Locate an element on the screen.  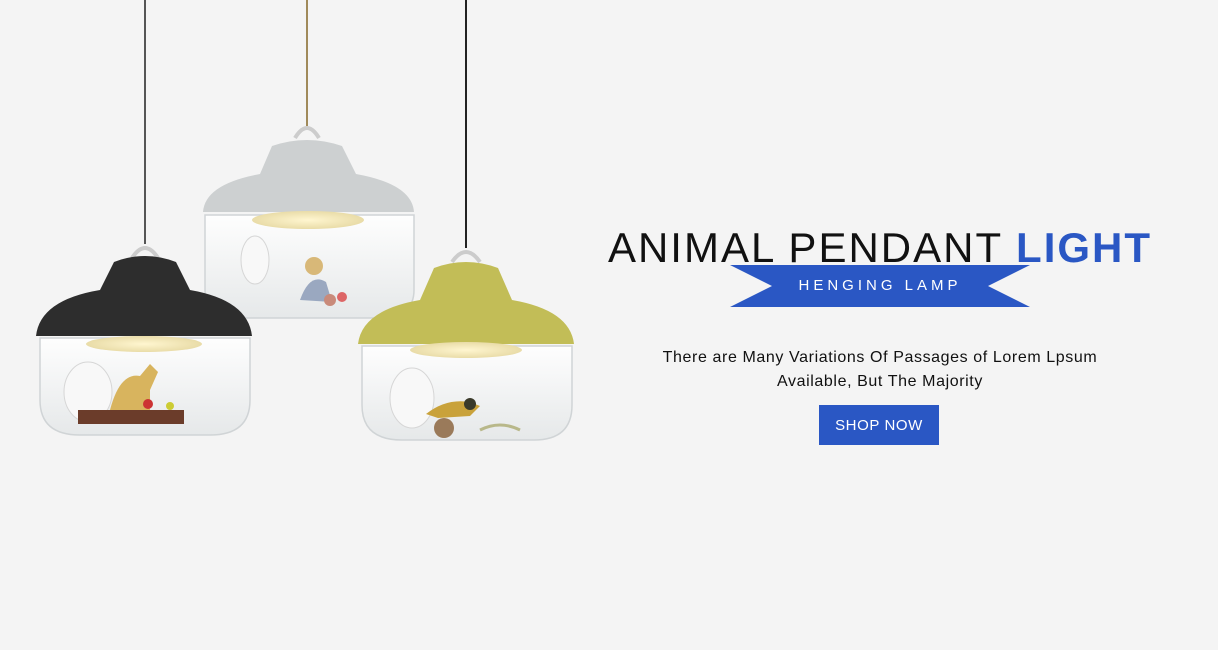
grey-lamp is located at coordinates (309, 222).